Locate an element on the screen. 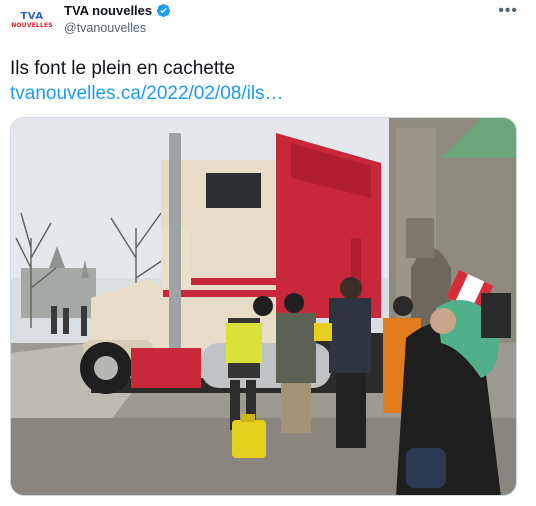 This screenshot has width=536, height=506. verified-badge-icon is located at coordinates (164, 10).